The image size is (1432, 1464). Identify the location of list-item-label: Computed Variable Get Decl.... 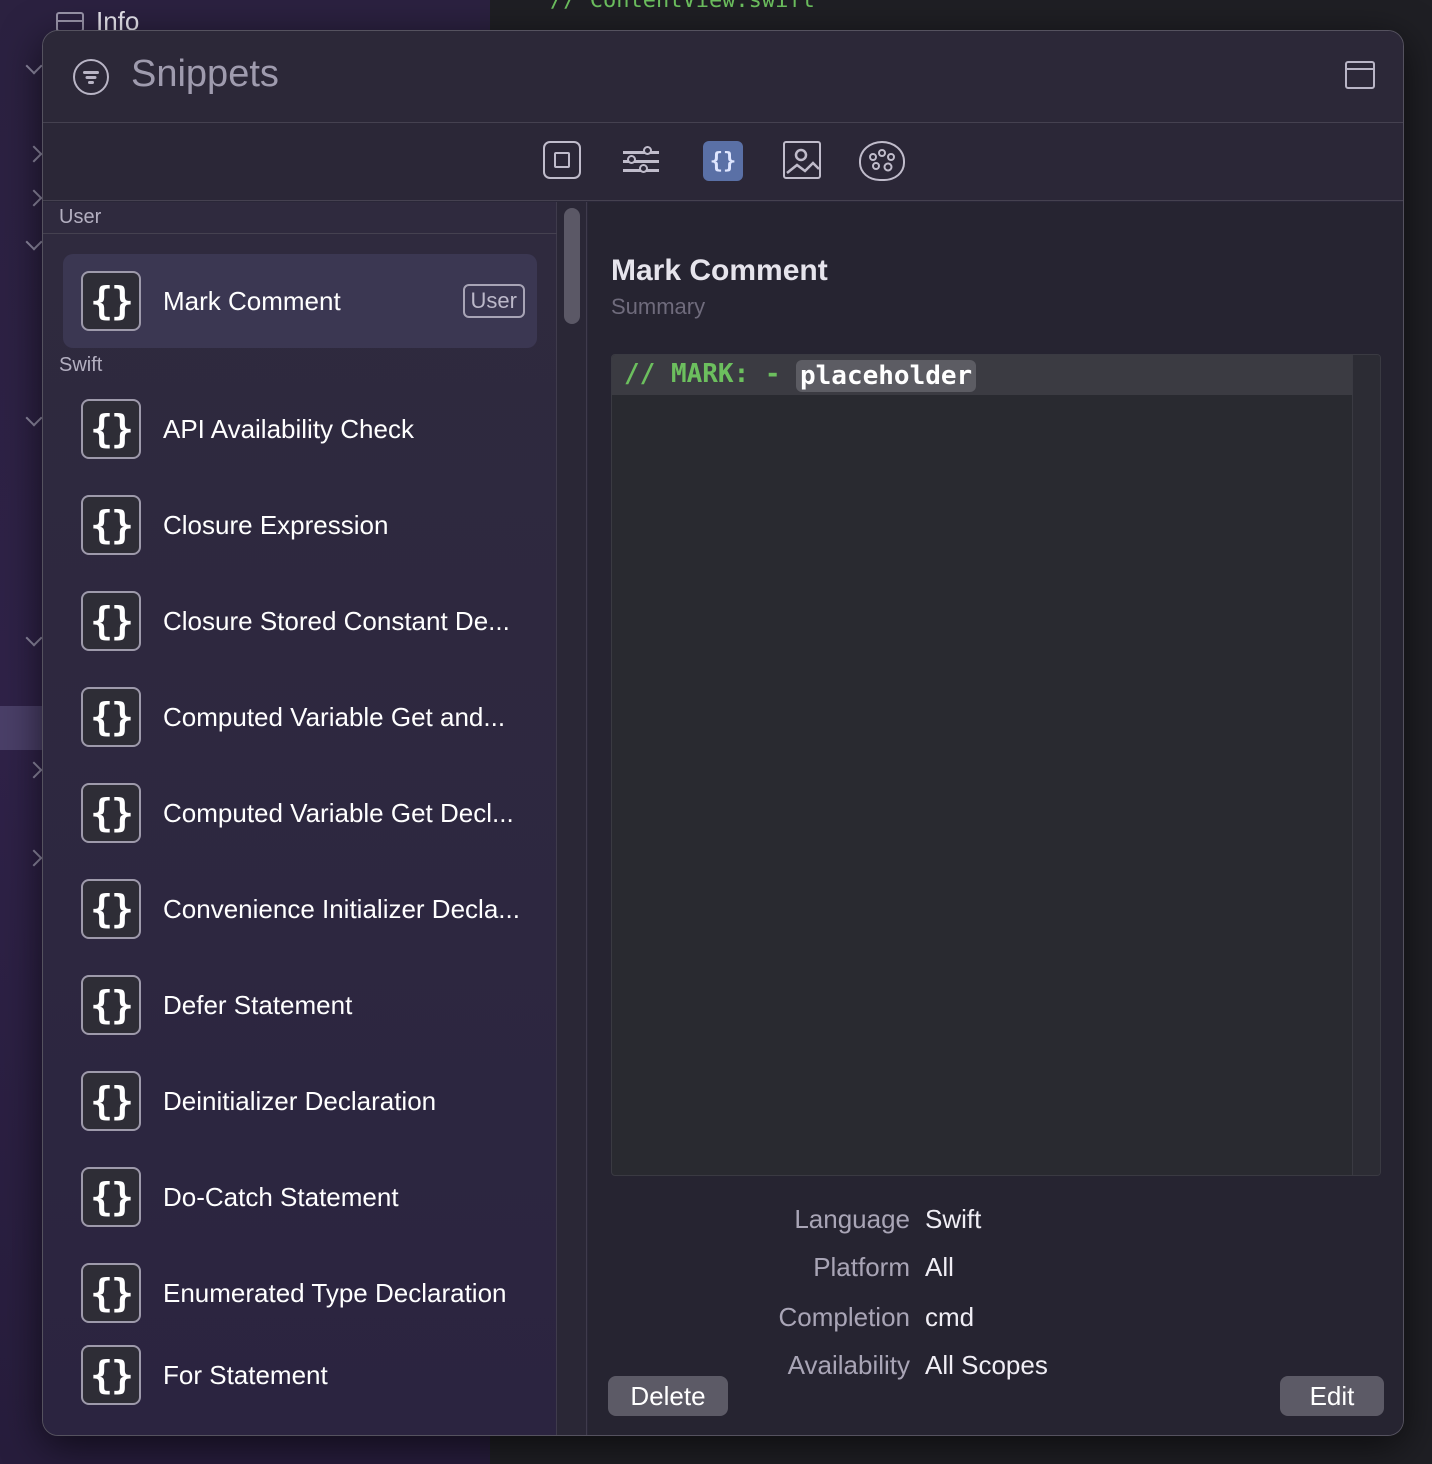
(338, 812).